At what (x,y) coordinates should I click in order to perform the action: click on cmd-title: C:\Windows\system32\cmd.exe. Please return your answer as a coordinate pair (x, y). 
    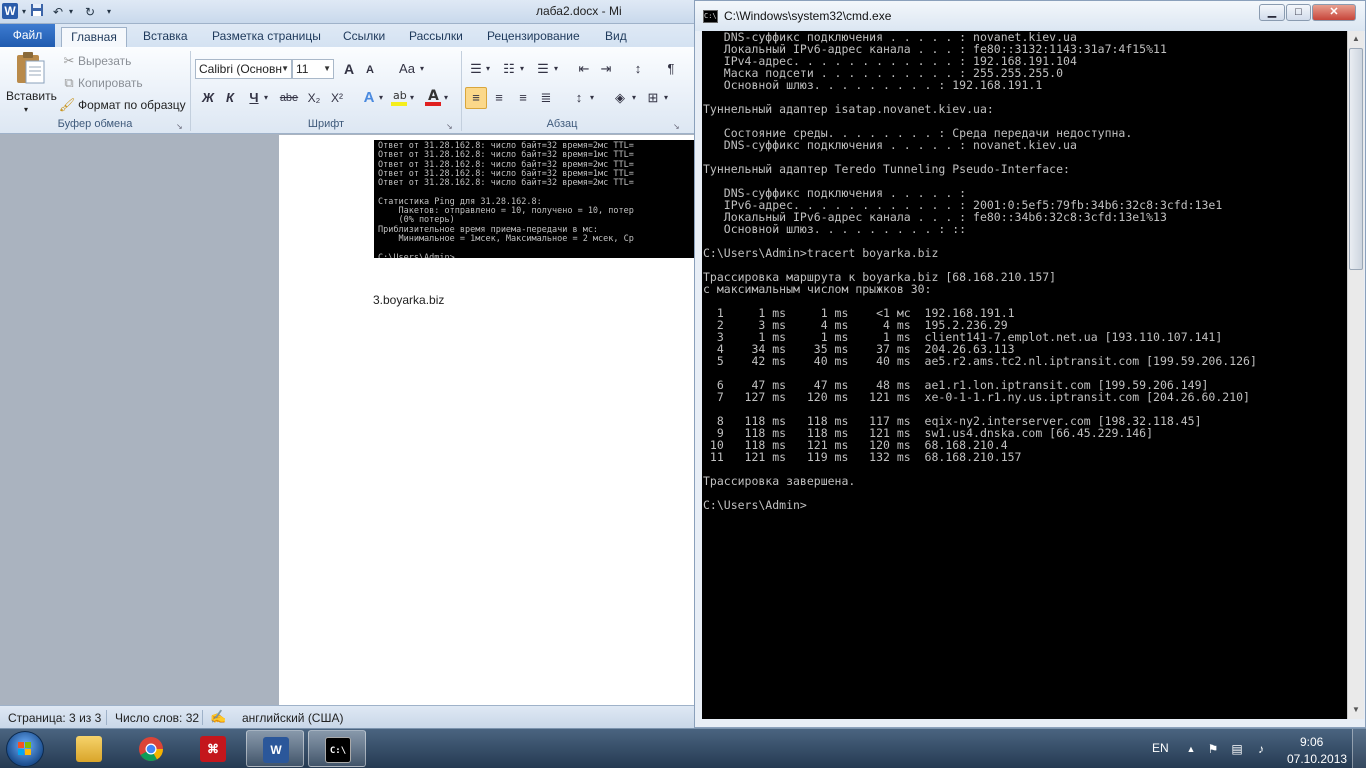
    Looking at the image, I should click on (808, 16).